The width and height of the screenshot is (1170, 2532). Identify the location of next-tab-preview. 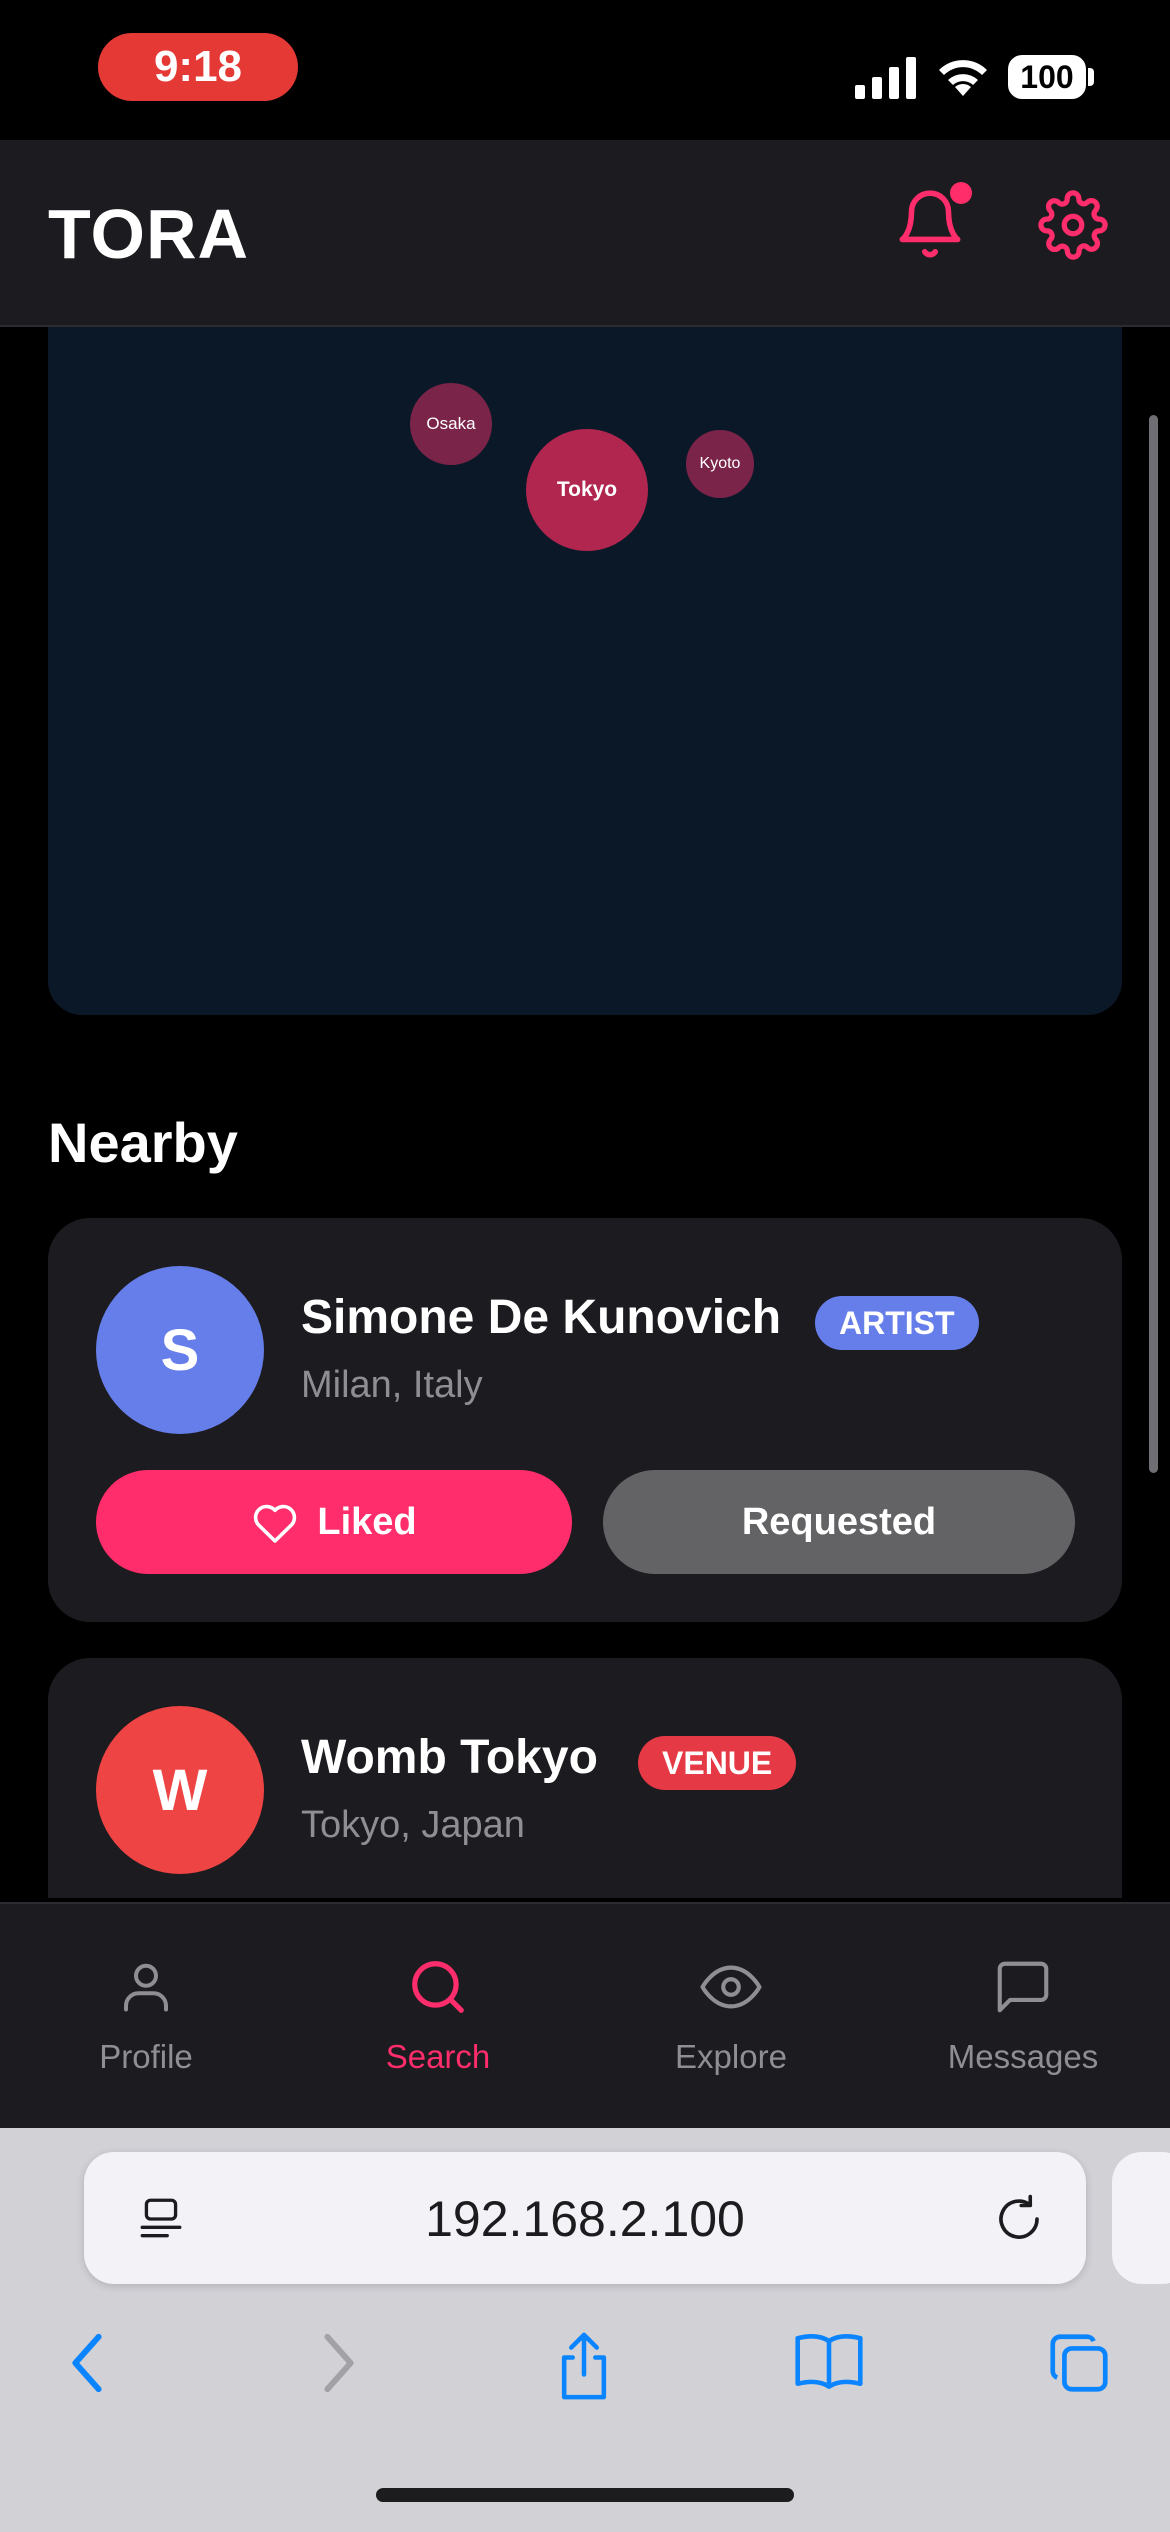
(1141, 2218).